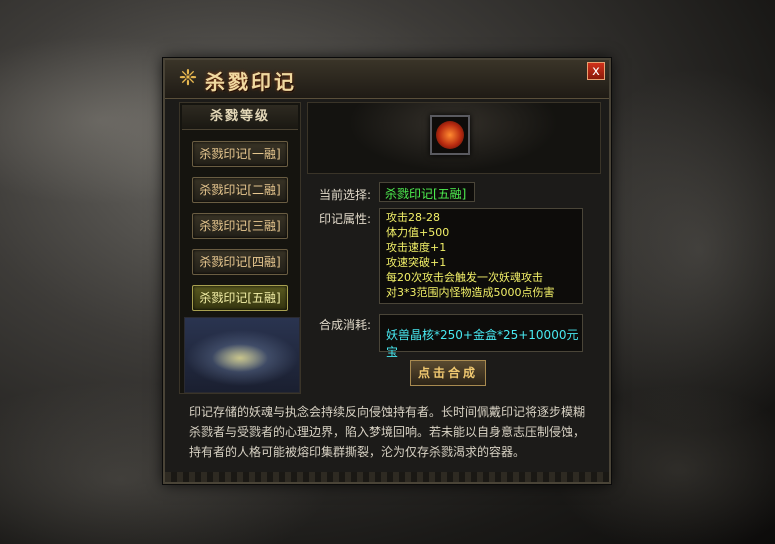 This screenshot has height=544, width=775. Describe the element at coordinates (240, 190) in the screenshot. I see `level-button-2: 杀戮印记[二融]` at that location.